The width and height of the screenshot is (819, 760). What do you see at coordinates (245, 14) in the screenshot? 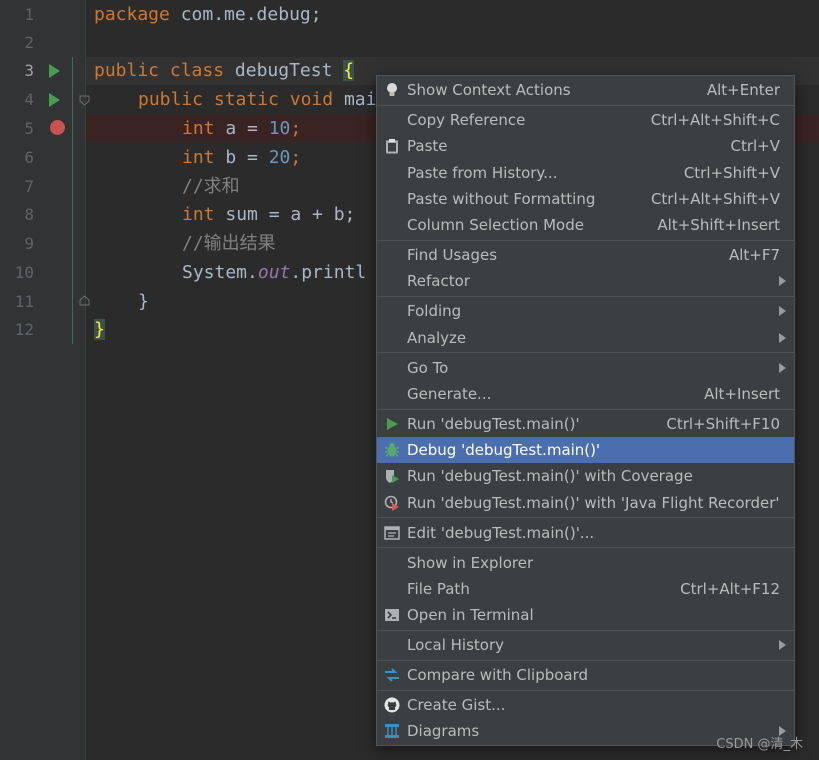
I see `code-text: com.me.debug;` at bounding box center [245, 14].